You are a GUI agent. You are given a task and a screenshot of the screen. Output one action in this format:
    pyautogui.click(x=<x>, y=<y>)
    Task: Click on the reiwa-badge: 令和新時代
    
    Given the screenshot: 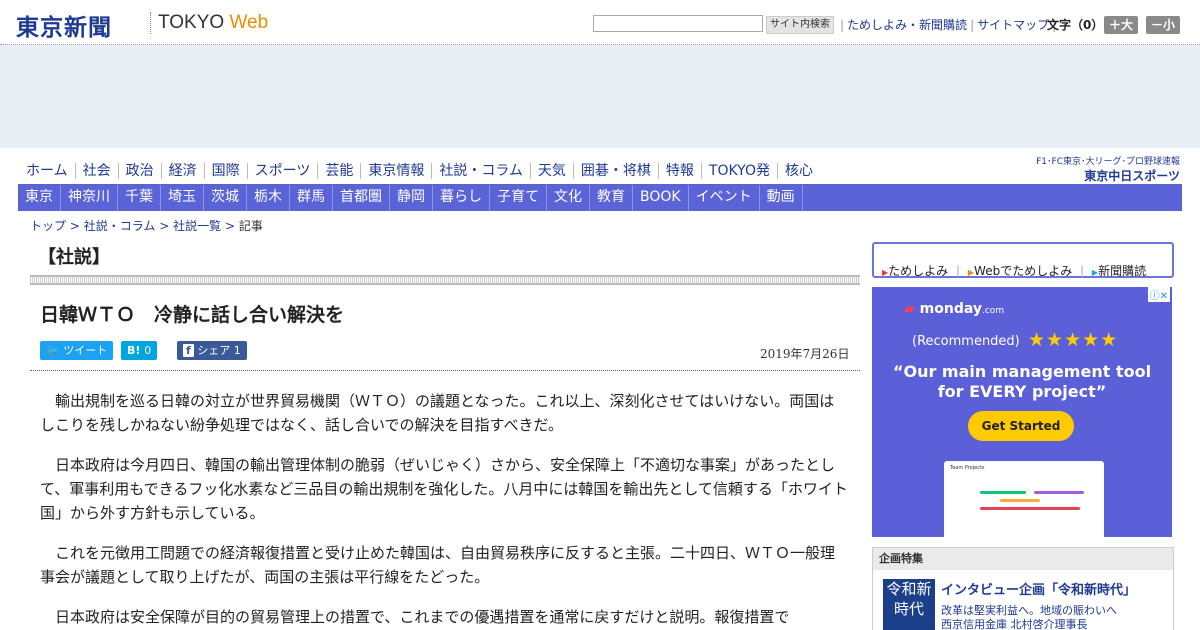 What is the action you would take?
    pyautogui.click(x=909, y=604)
    